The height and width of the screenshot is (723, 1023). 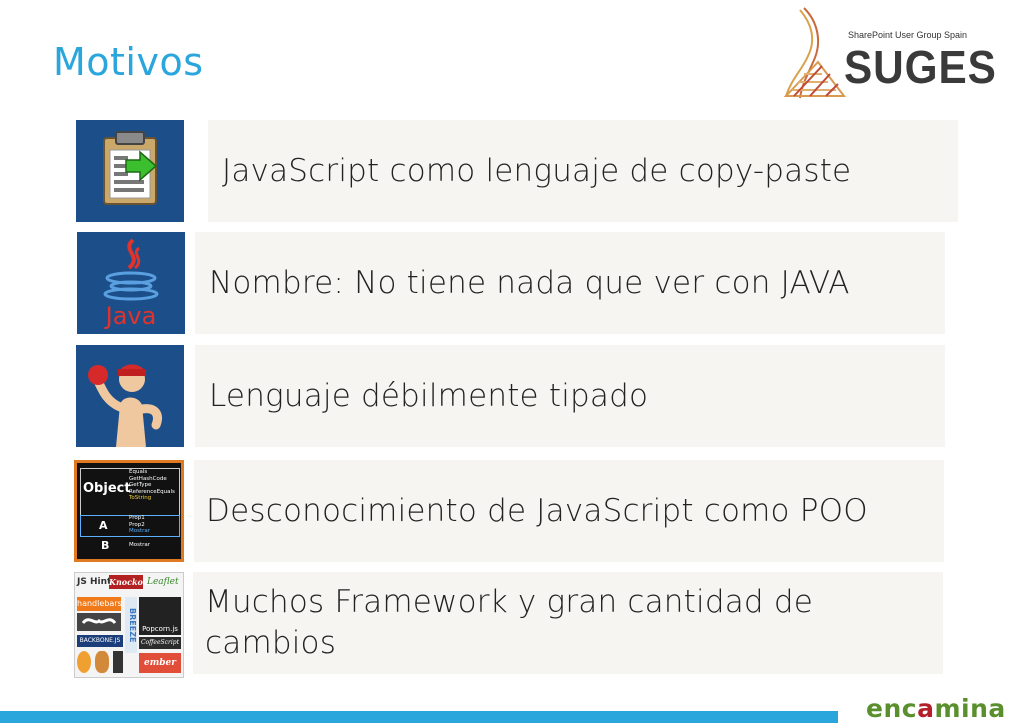 What do you see at coordinates (419, 717) in the screenshot?
I see `footer-accent-bar` at bounding box center [419, 717].